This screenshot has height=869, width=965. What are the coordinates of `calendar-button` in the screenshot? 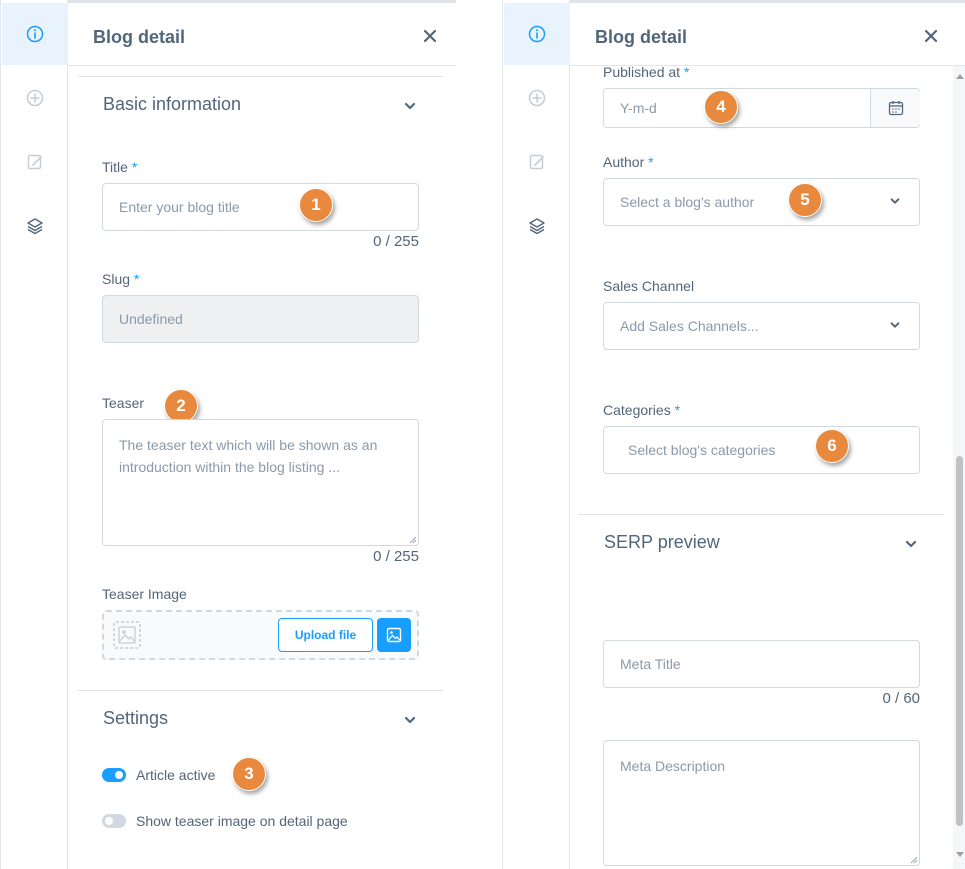 It's located at (895, 108).